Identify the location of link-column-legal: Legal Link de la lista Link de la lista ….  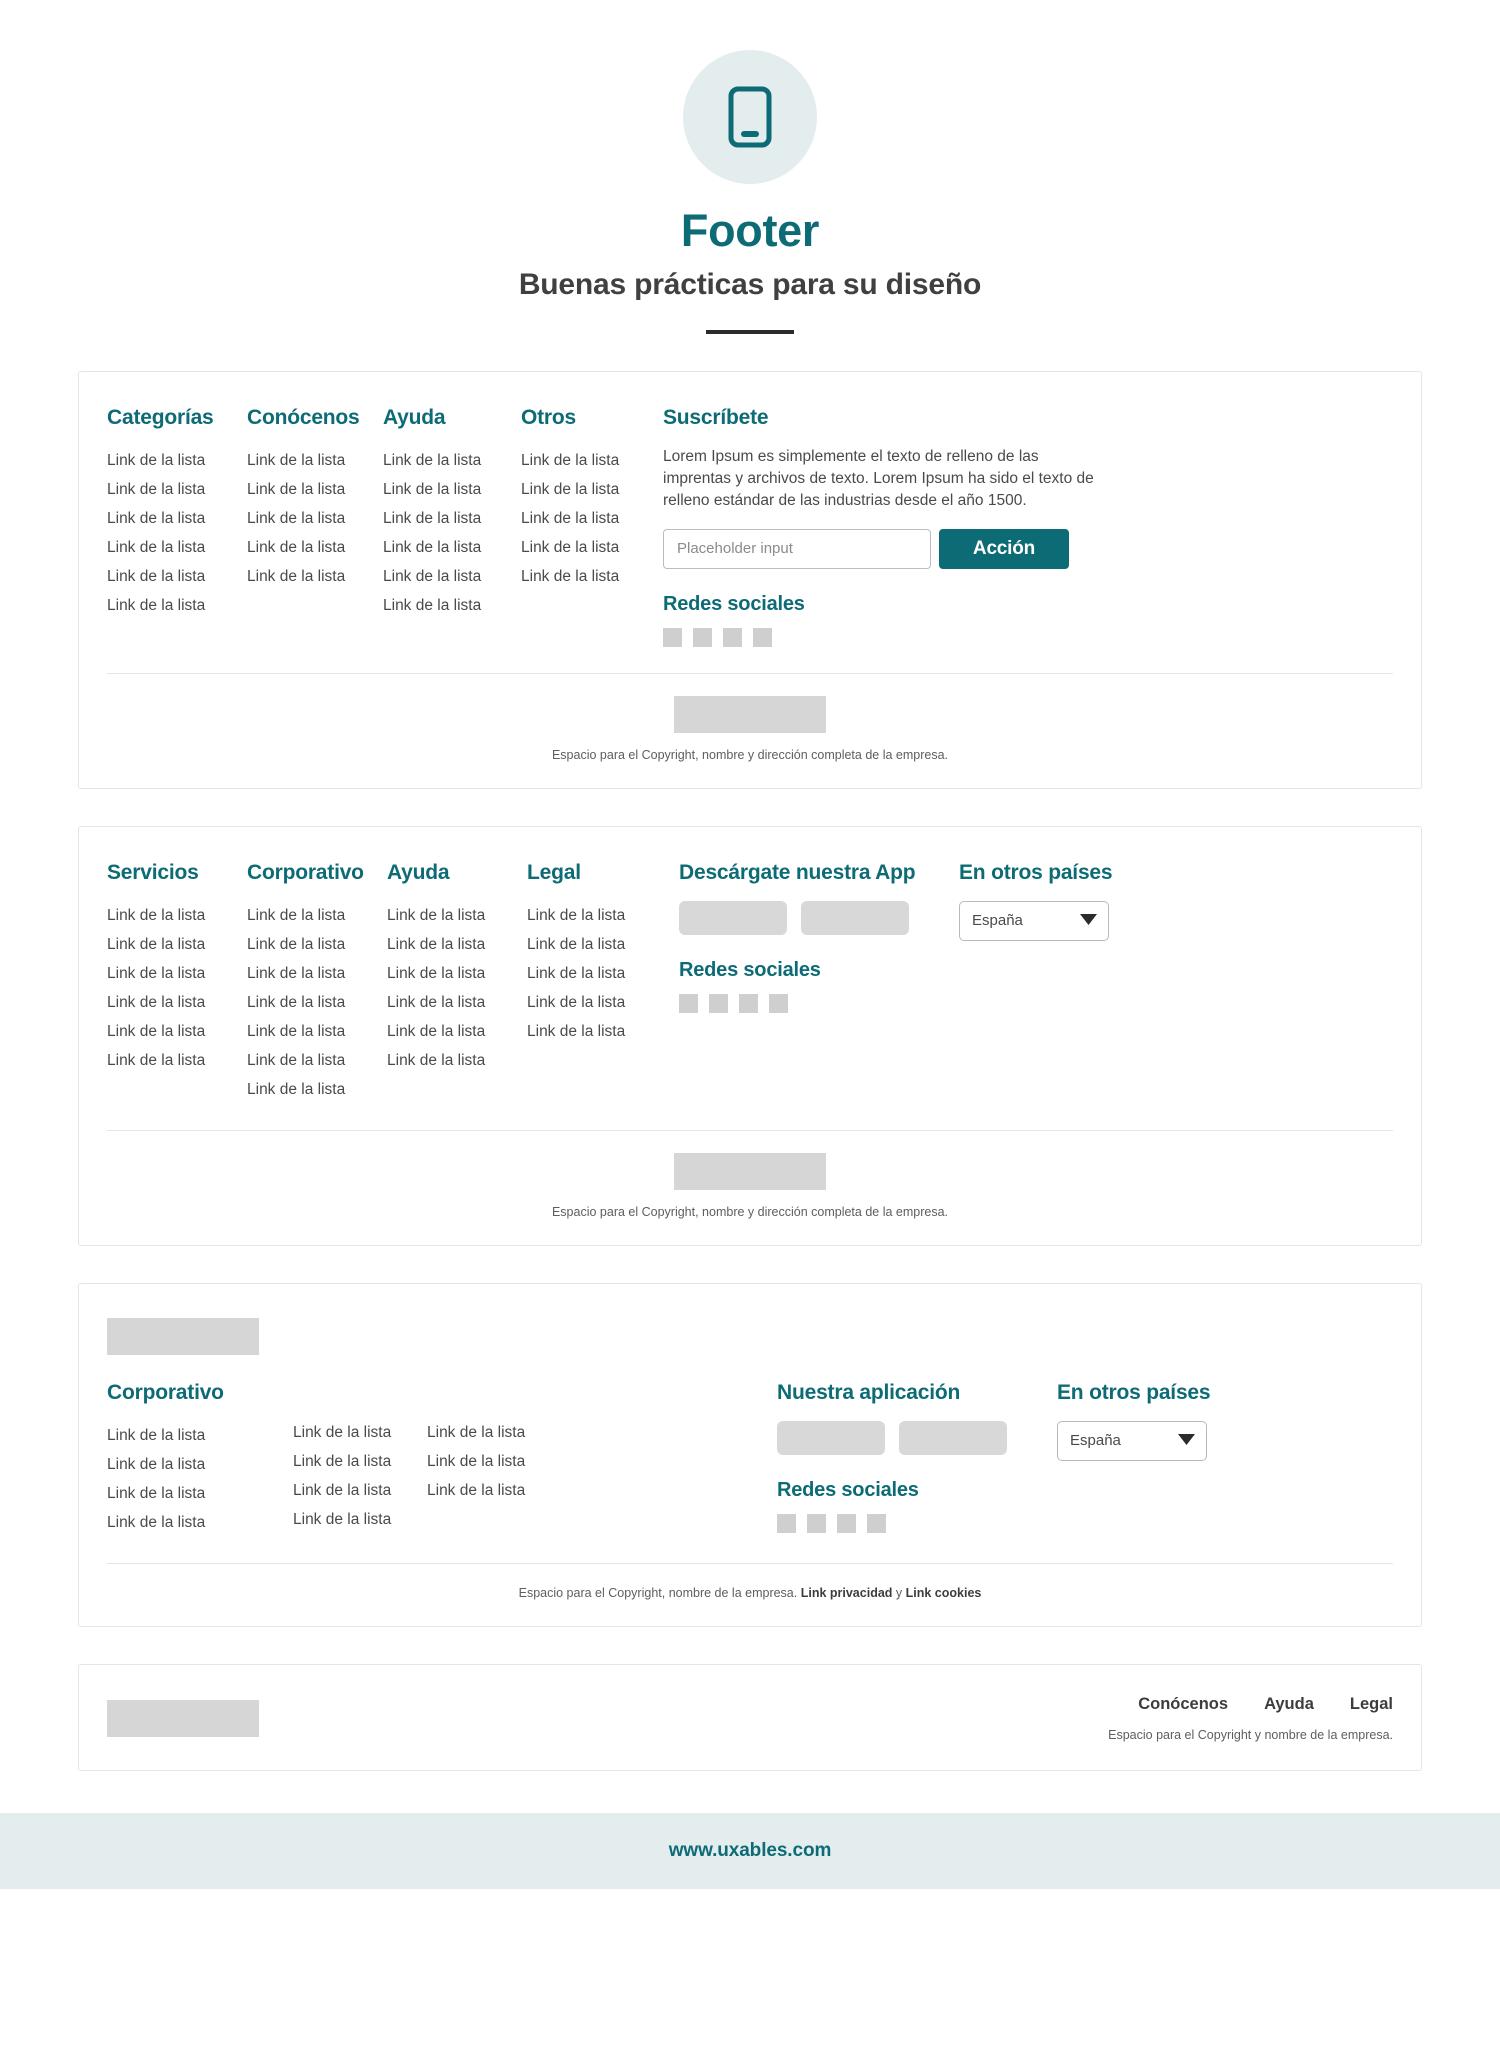
(603, 953).